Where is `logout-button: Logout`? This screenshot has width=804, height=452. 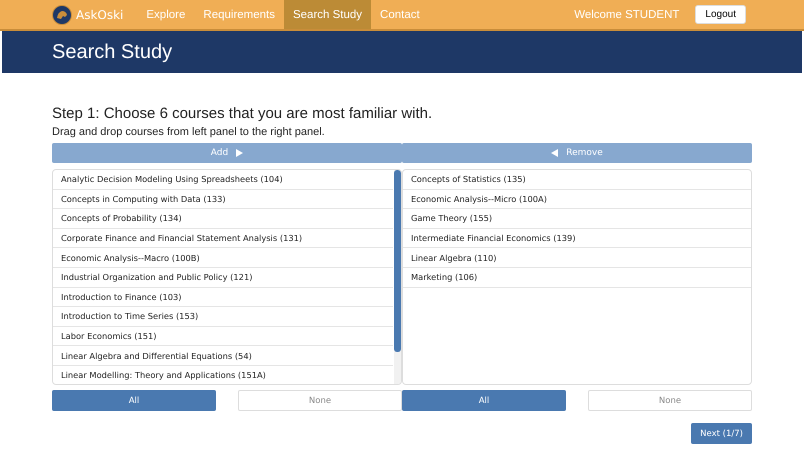
logout-button: Logout is located at coordinates (720, 14).